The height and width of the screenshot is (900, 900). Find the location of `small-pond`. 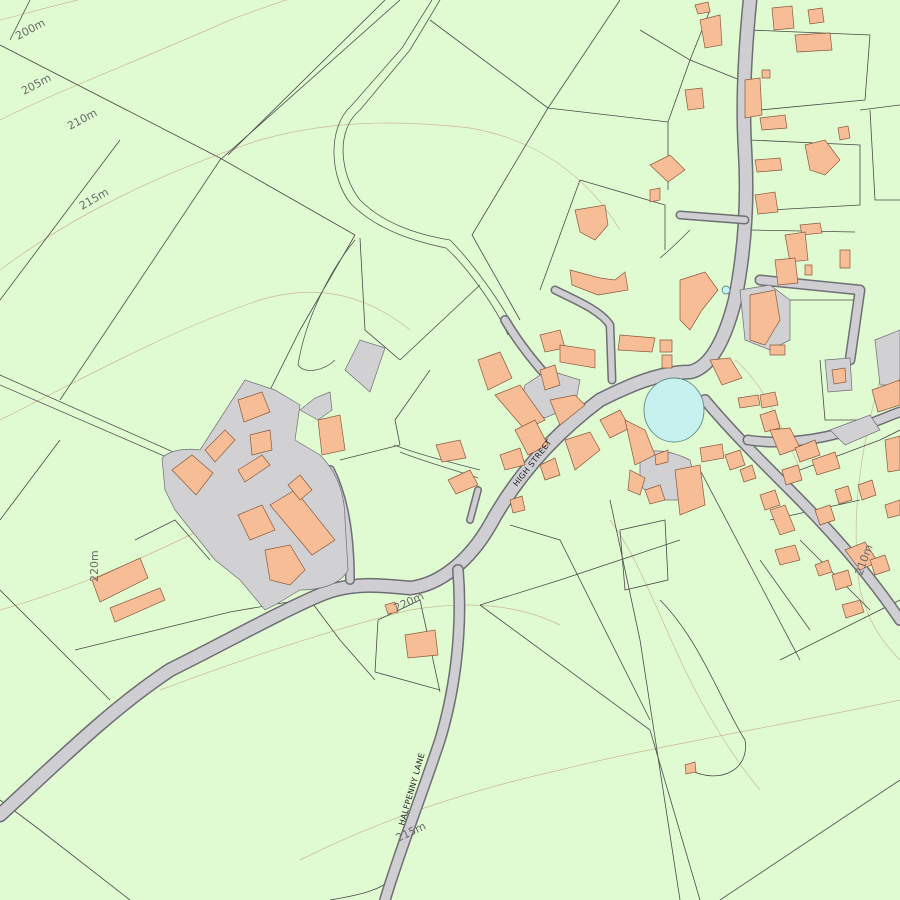

small-pond is located at coordinates (726, 290).